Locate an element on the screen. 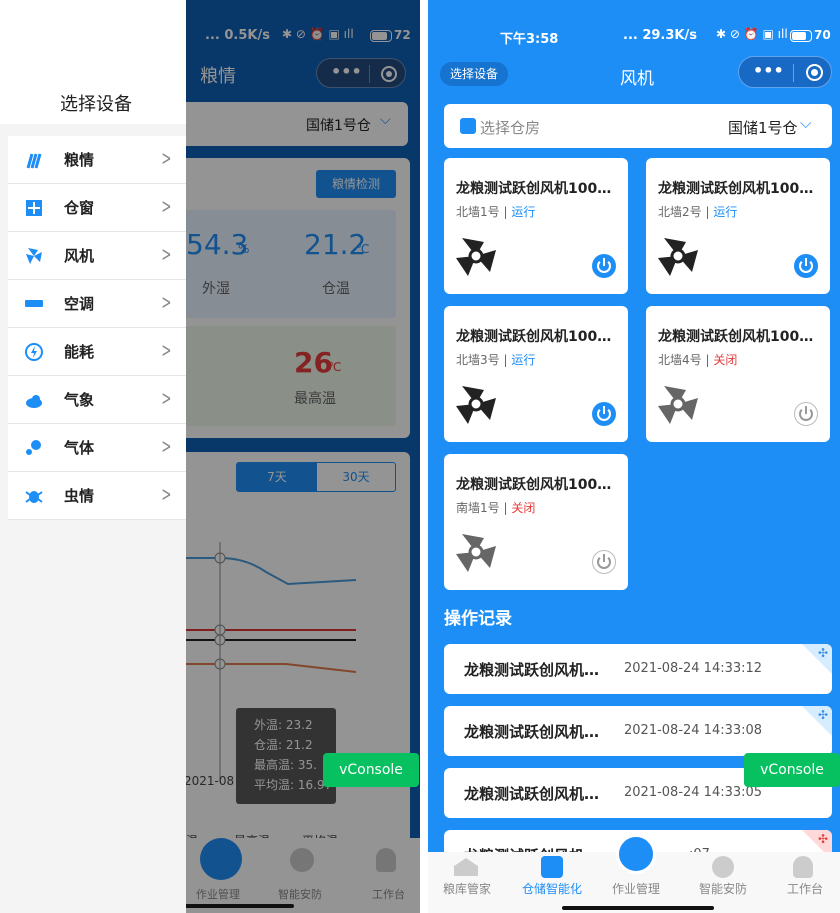 The width and height of the screenshot is (840, 913). storage-tab-icon is located at coordinates (552, 867).